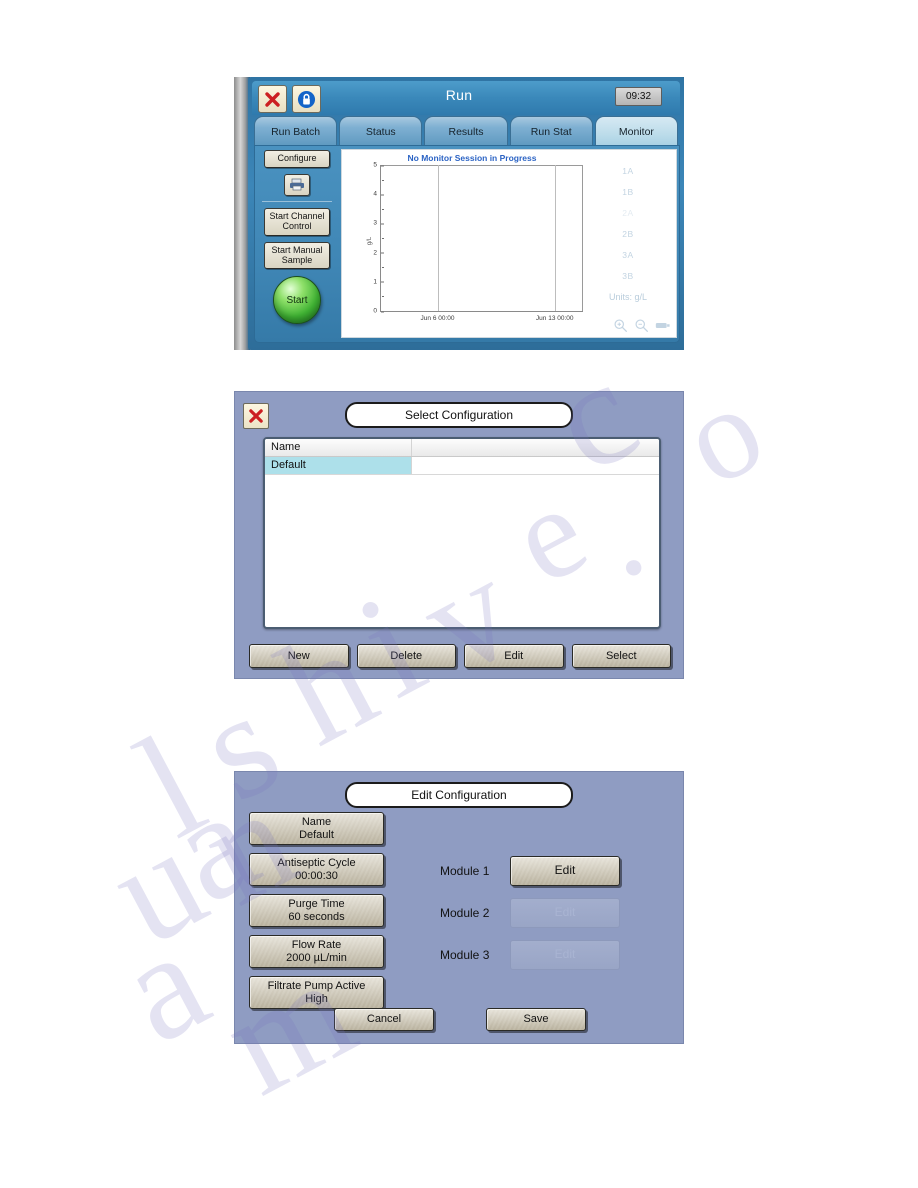  I want to click on column-header-name: Name, so click(338, 447).